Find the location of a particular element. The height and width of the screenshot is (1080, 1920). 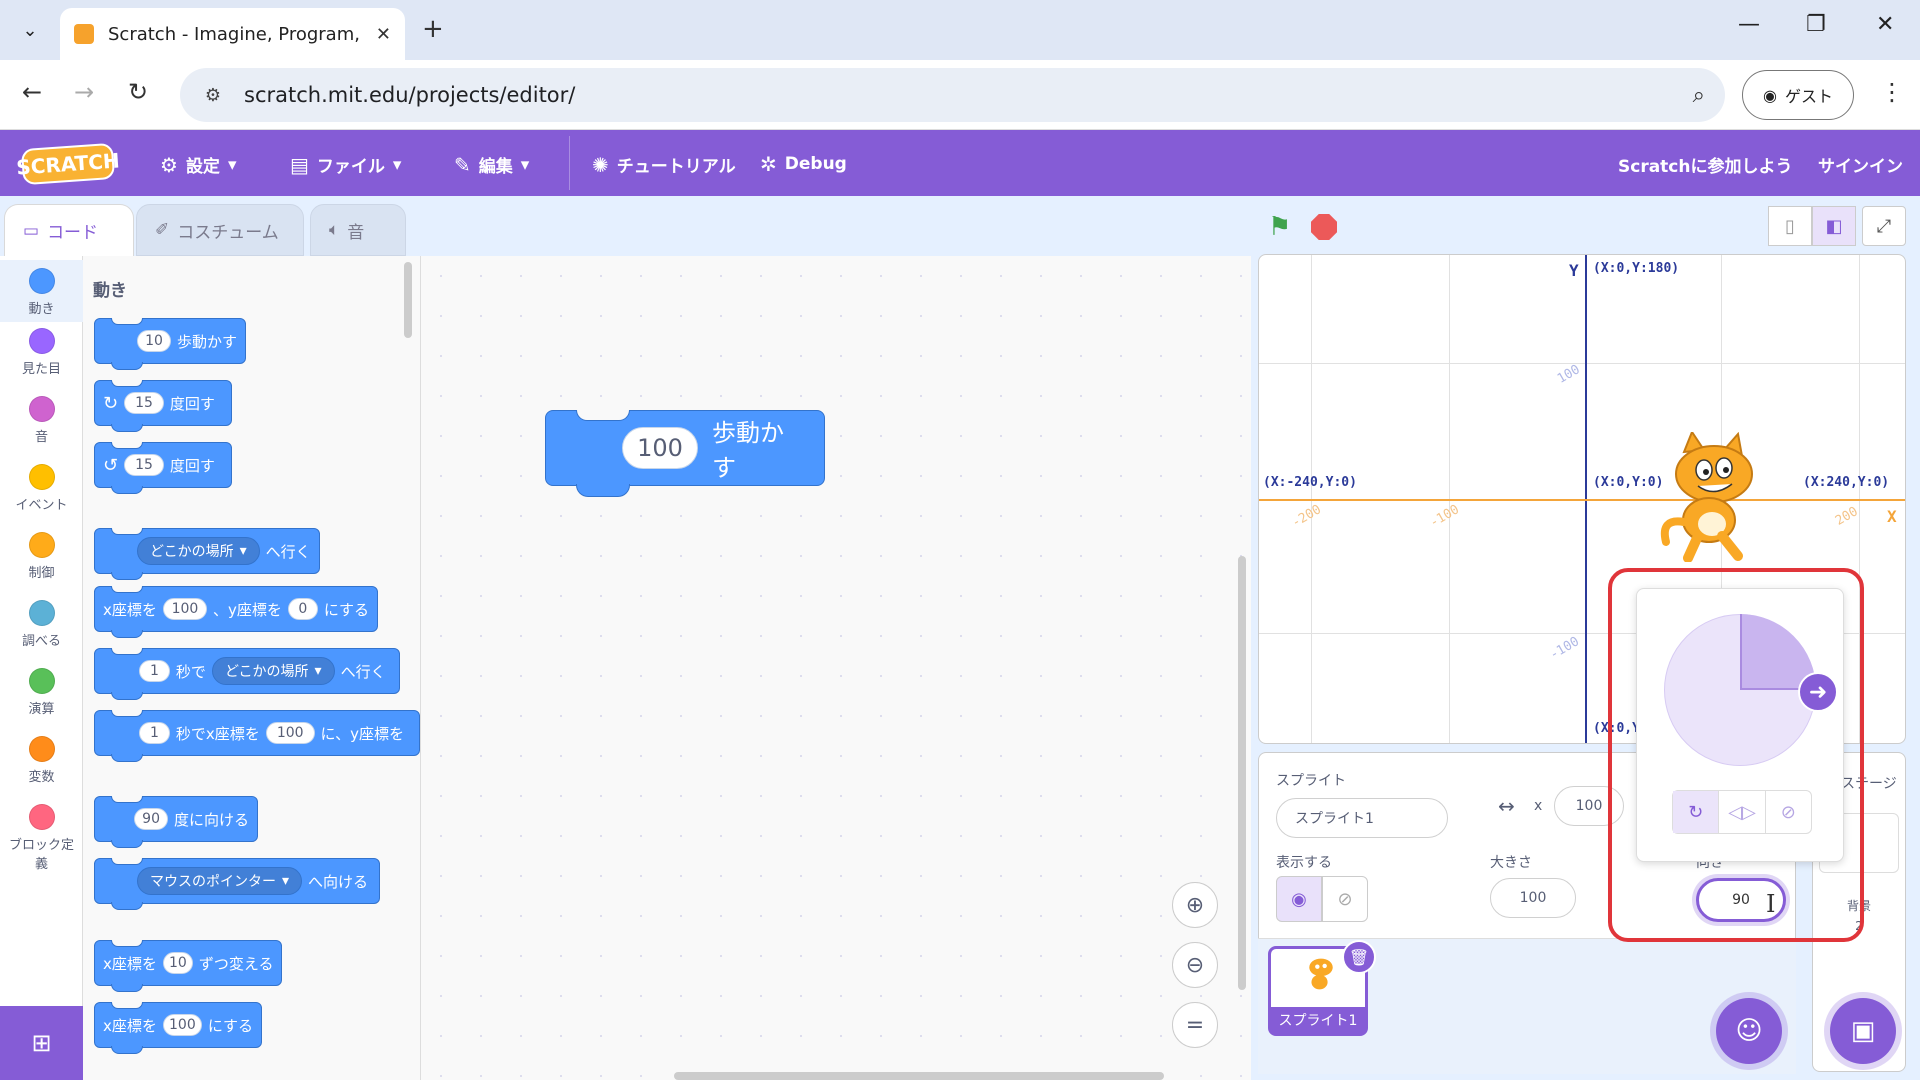

sprite-name-input: スプライト1 is located at coordinates (1362, 818).